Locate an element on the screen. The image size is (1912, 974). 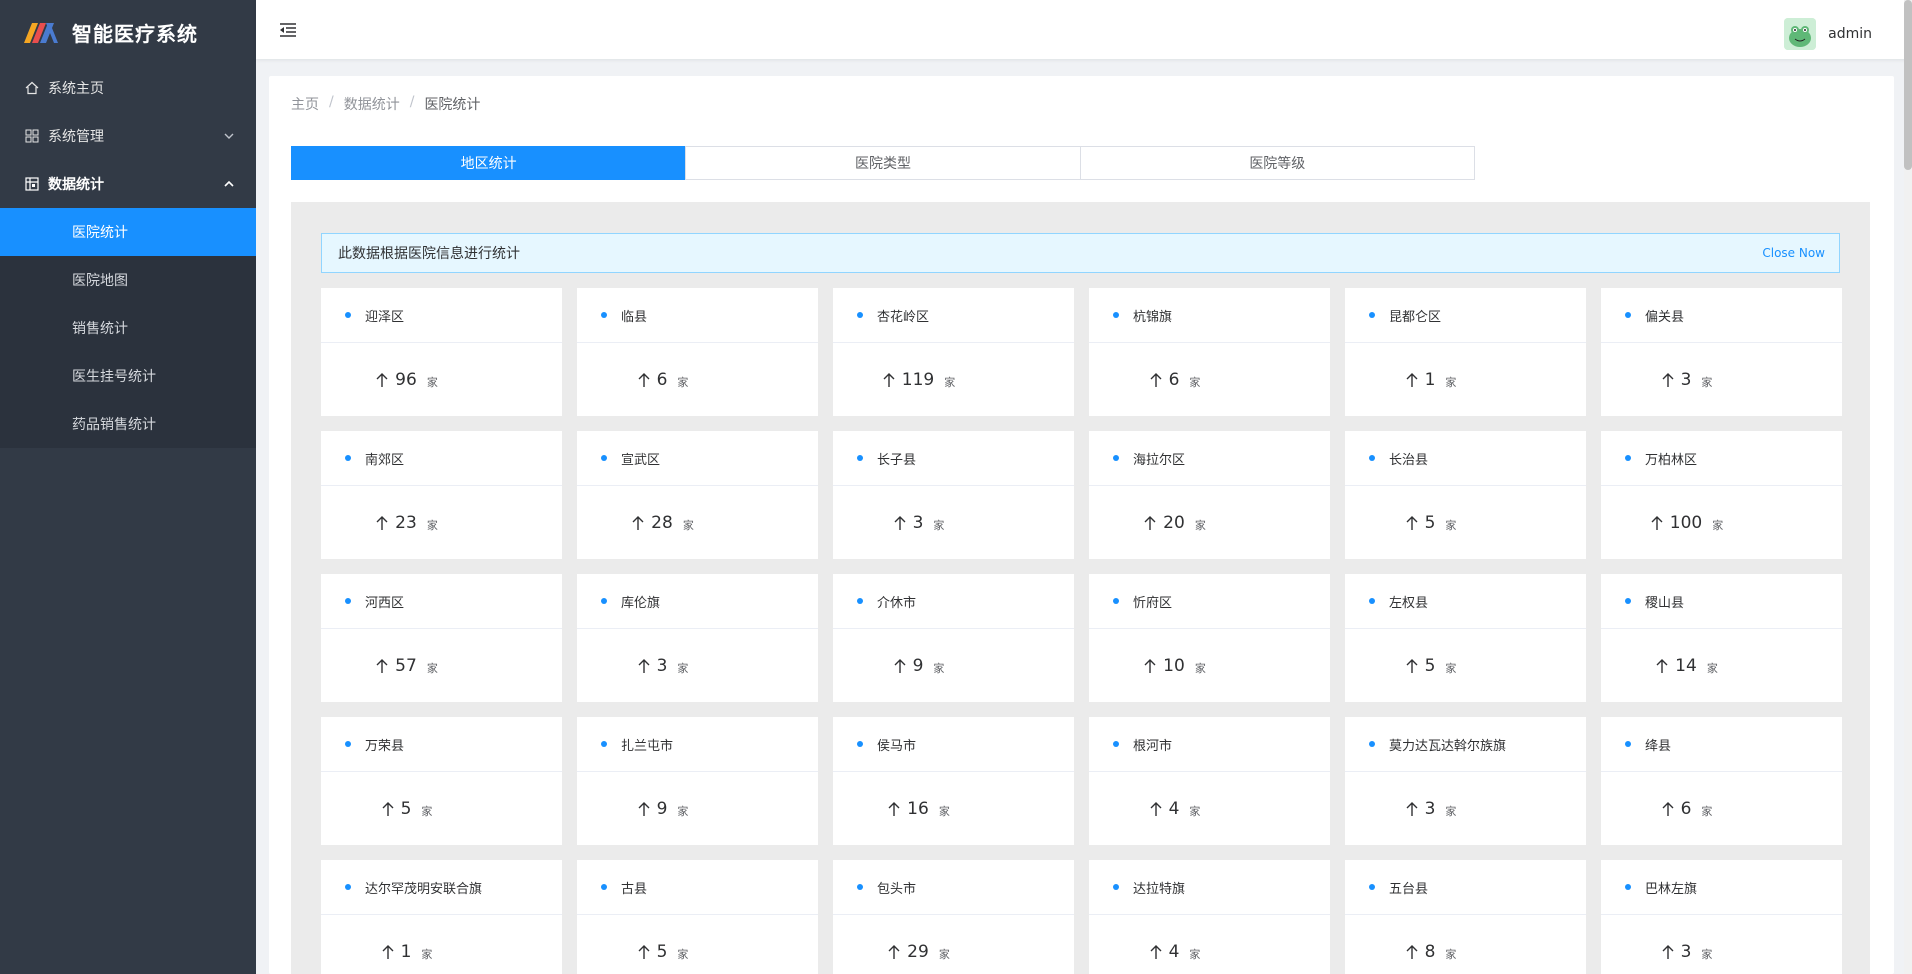
breadcrumb-data-statistics: 数据统计 is located at coordinates (372, 104).